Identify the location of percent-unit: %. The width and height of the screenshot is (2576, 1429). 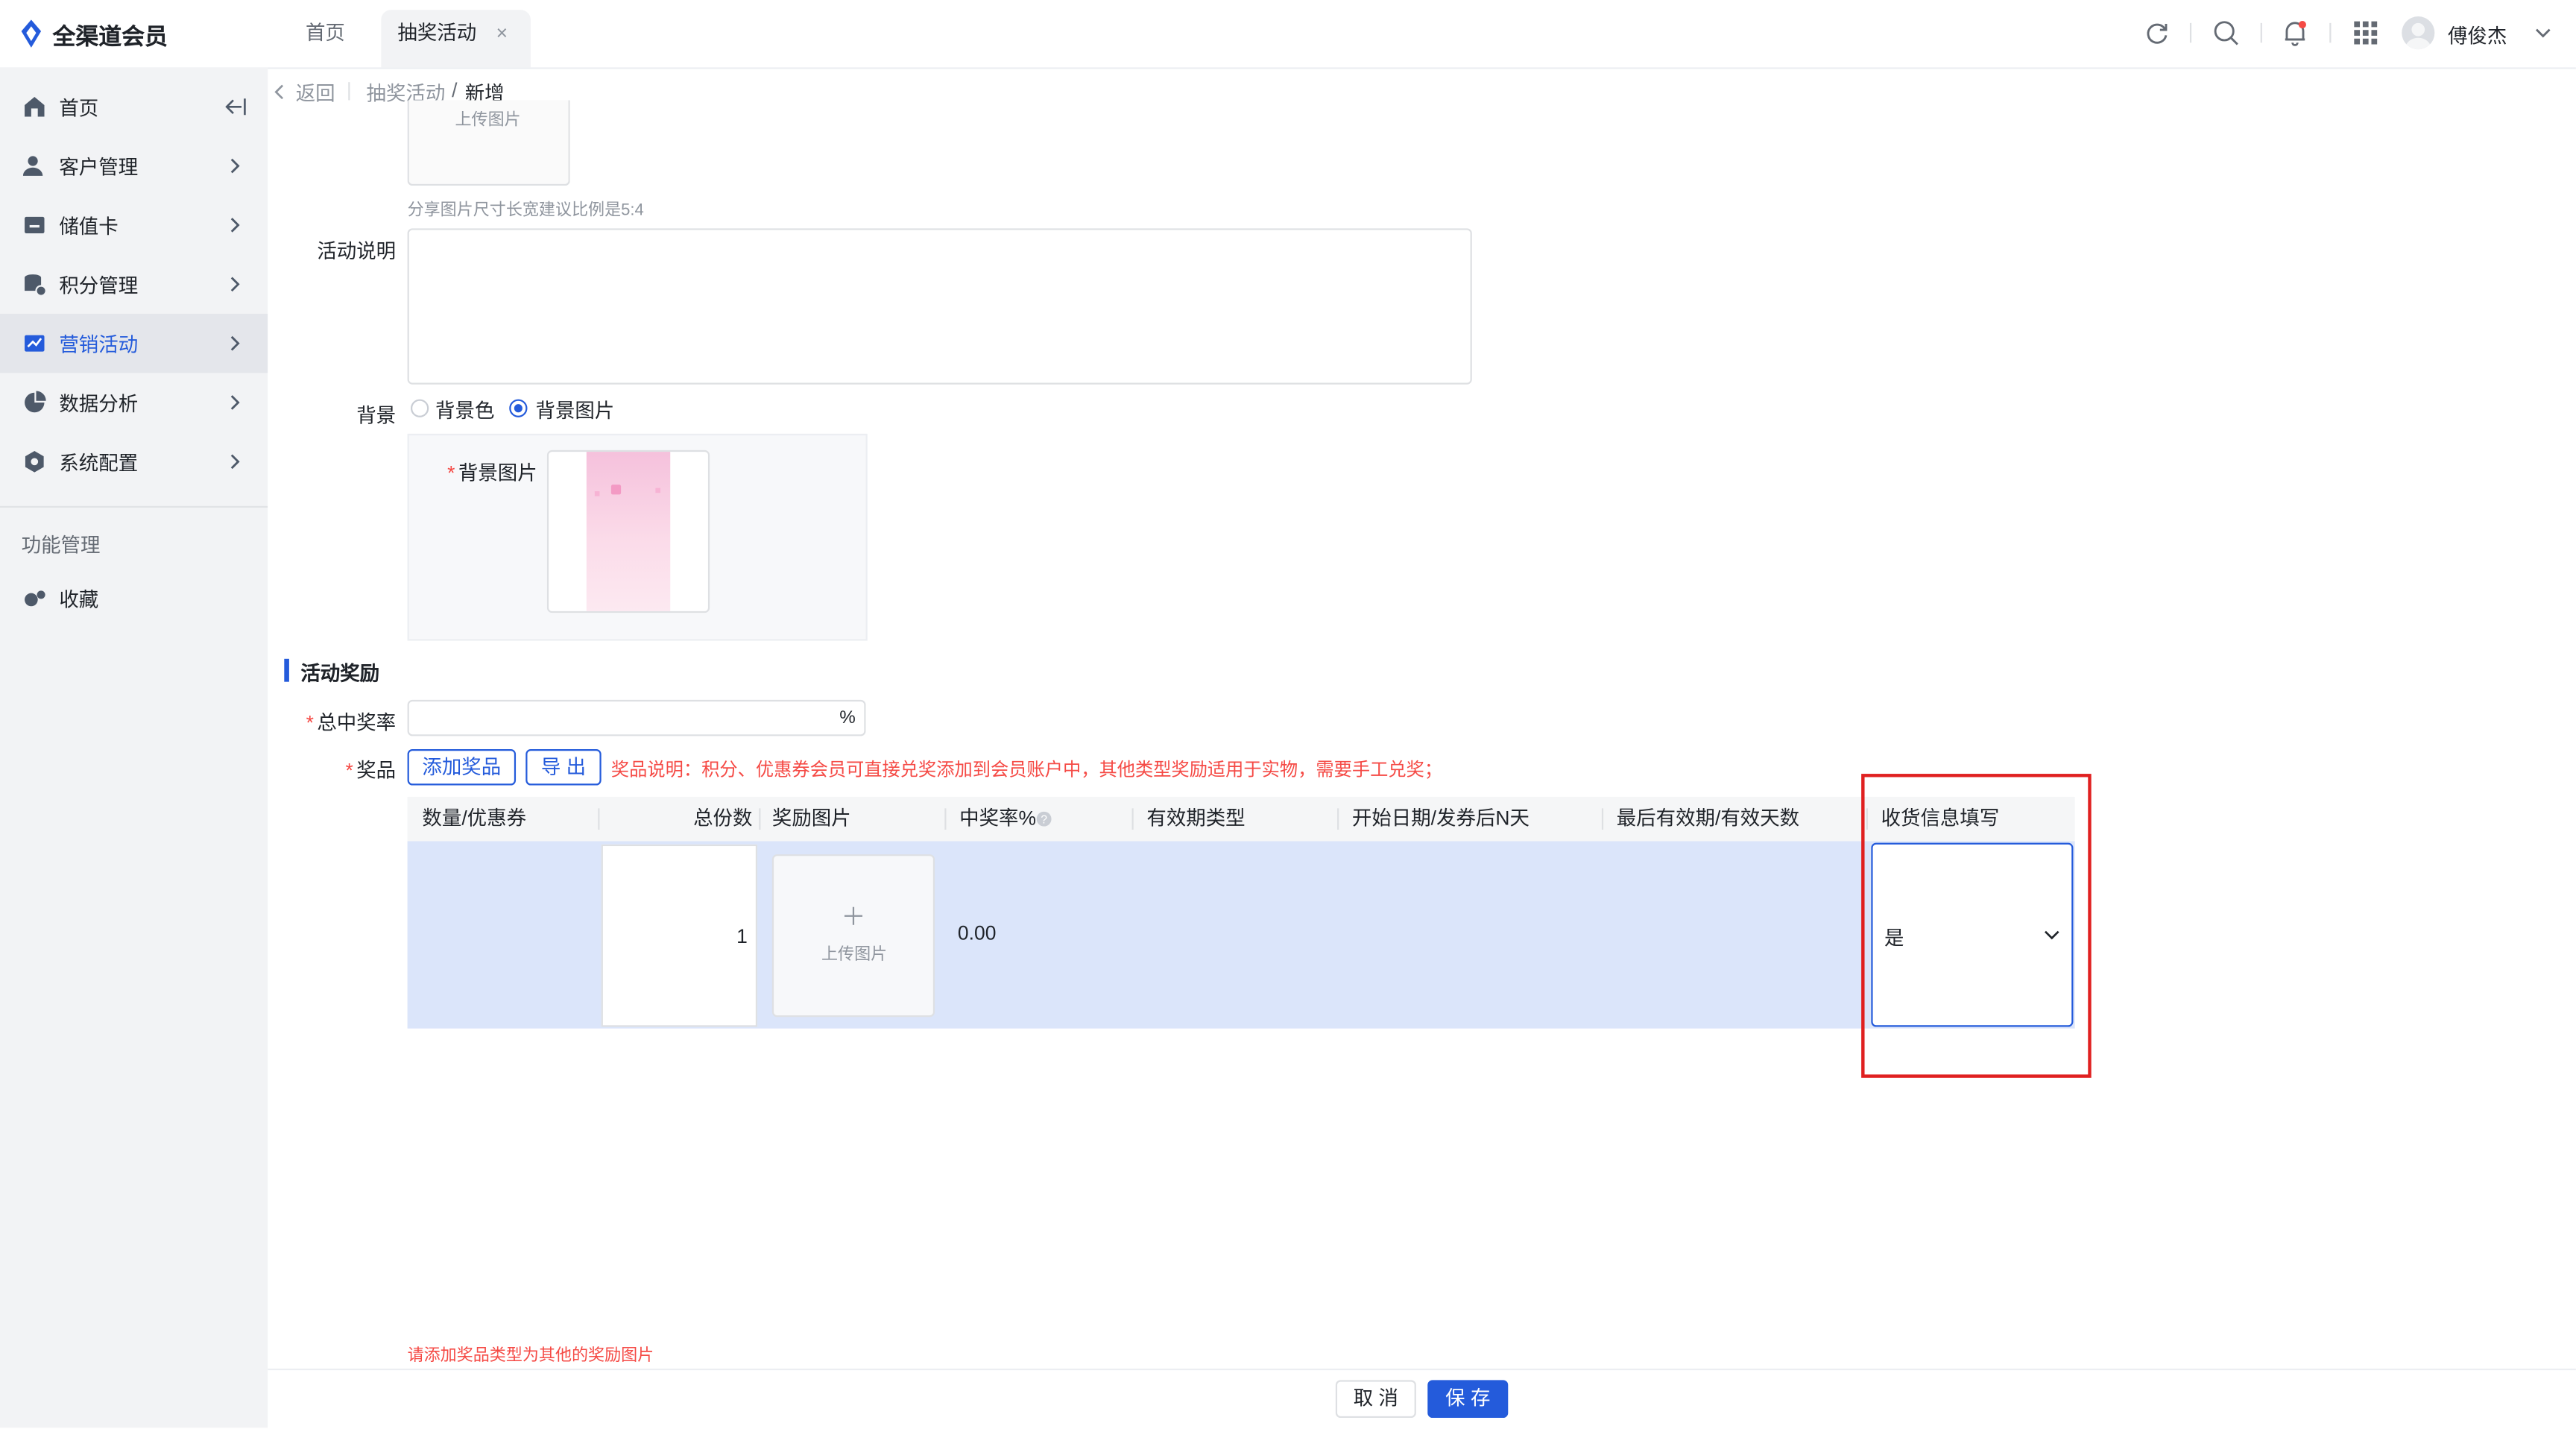
(847, 717).